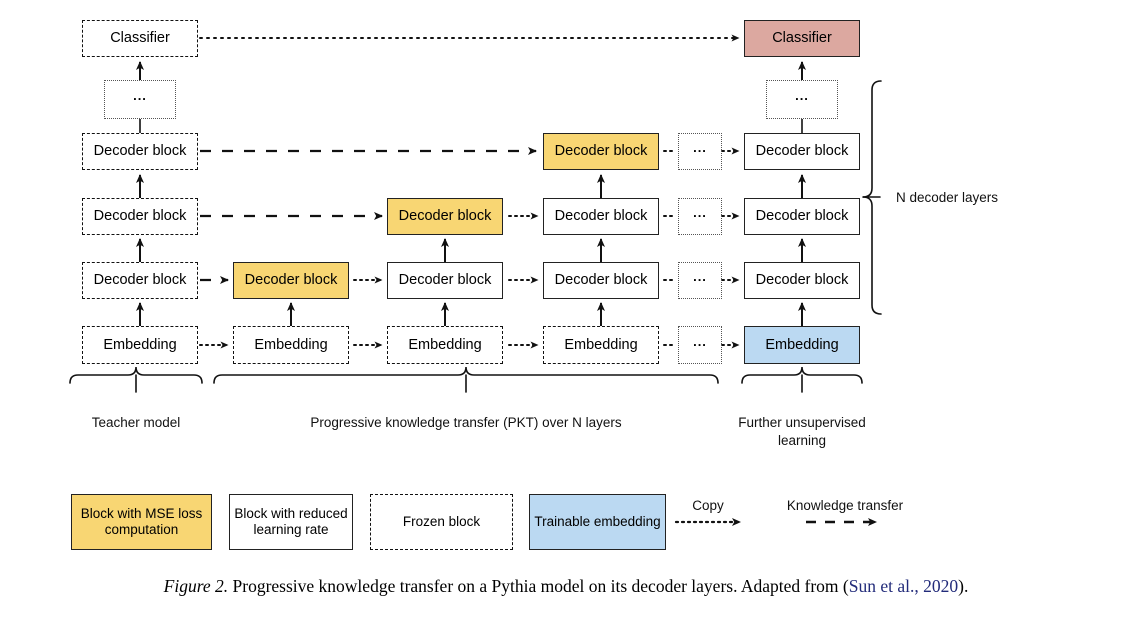  I want to click on legend-swatch-mse-block: Block with MSE loss computation, so click(141, 522).